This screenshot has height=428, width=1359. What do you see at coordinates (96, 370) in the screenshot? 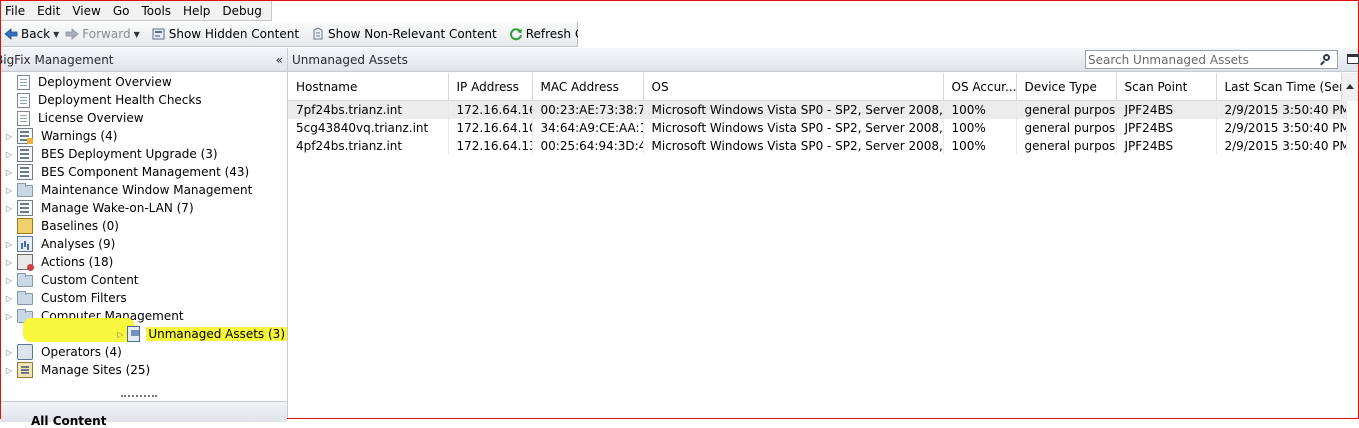
I see `tree-item-label: Manage Sites (25)` at bounding box center [96, 370].